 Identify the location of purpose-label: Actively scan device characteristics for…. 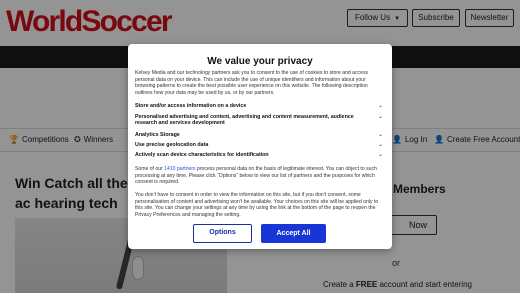
(202, 155).